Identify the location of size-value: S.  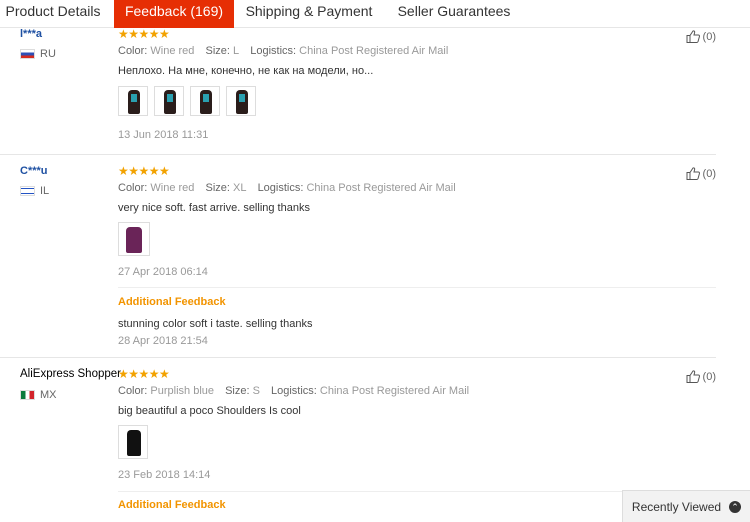
(256, 391).